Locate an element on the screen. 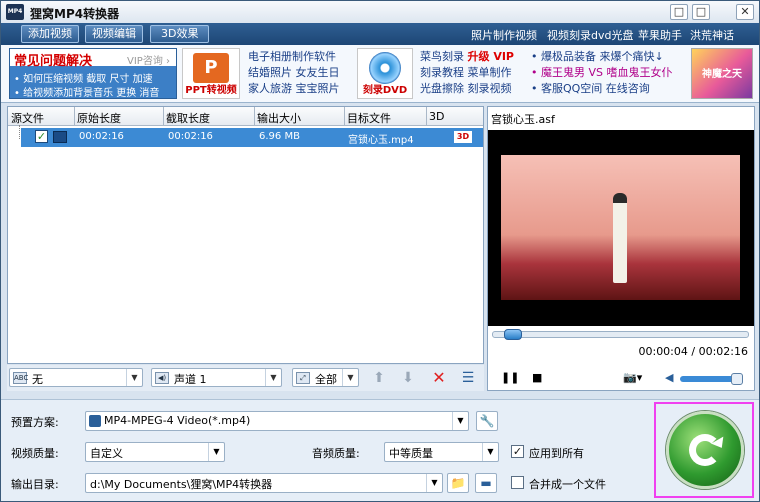 This screenshot has height=502, width=760. output-dir-value: d:\My Documents\狸窝\MP4转换器 is located at coordinates (181, 484).